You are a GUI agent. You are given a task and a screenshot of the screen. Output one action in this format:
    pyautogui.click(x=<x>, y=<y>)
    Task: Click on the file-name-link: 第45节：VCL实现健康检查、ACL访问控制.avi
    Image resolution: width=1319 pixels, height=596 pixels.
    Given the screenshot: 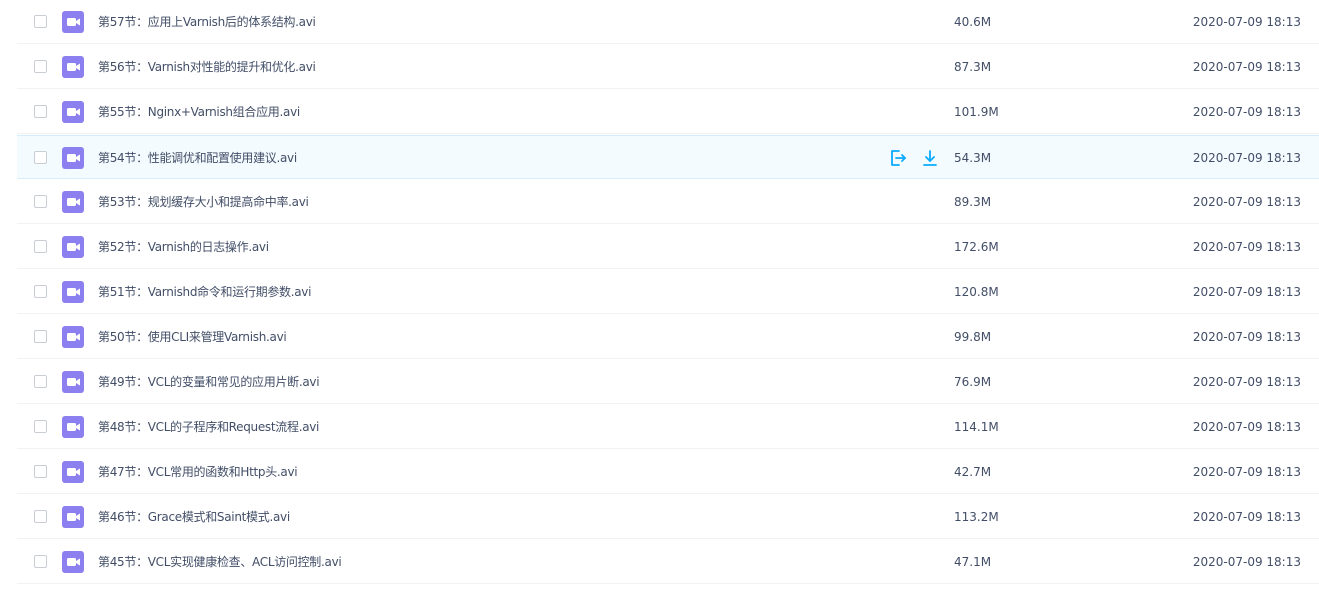 What is the action you would take?
    pyautogui.click(x=220, y=562)
    